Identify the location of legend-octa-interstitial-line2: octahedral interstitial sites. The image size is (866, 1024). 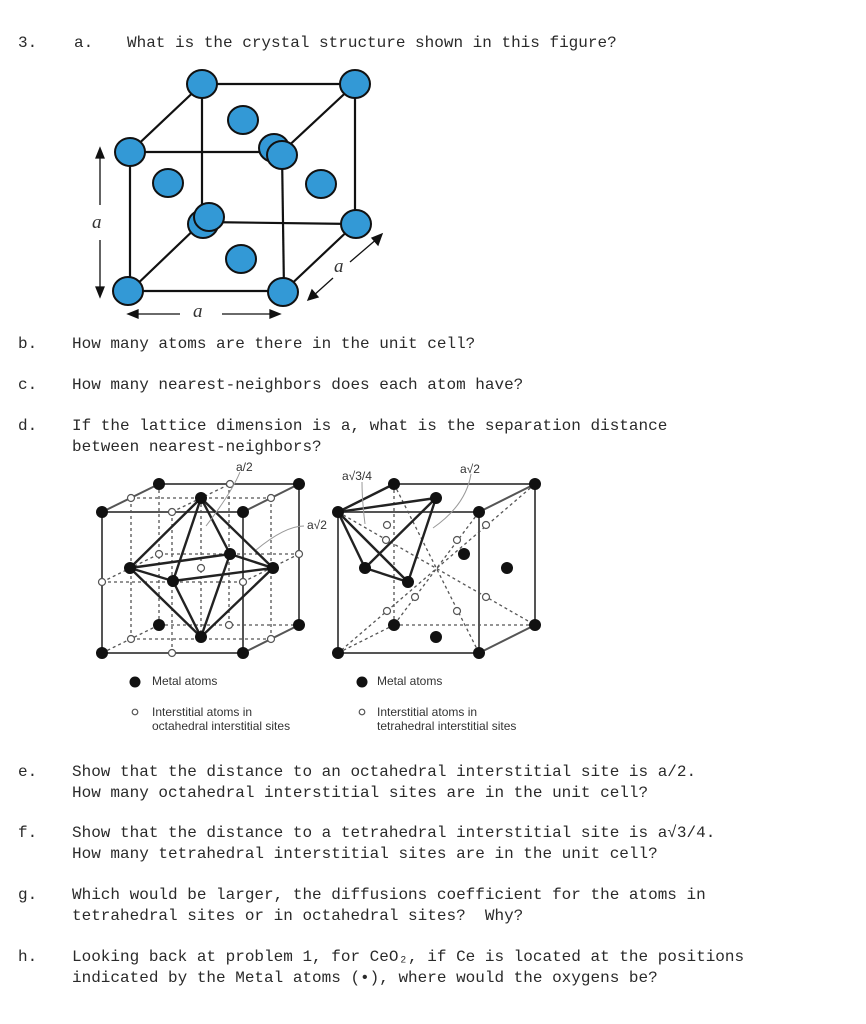
(221, 726).